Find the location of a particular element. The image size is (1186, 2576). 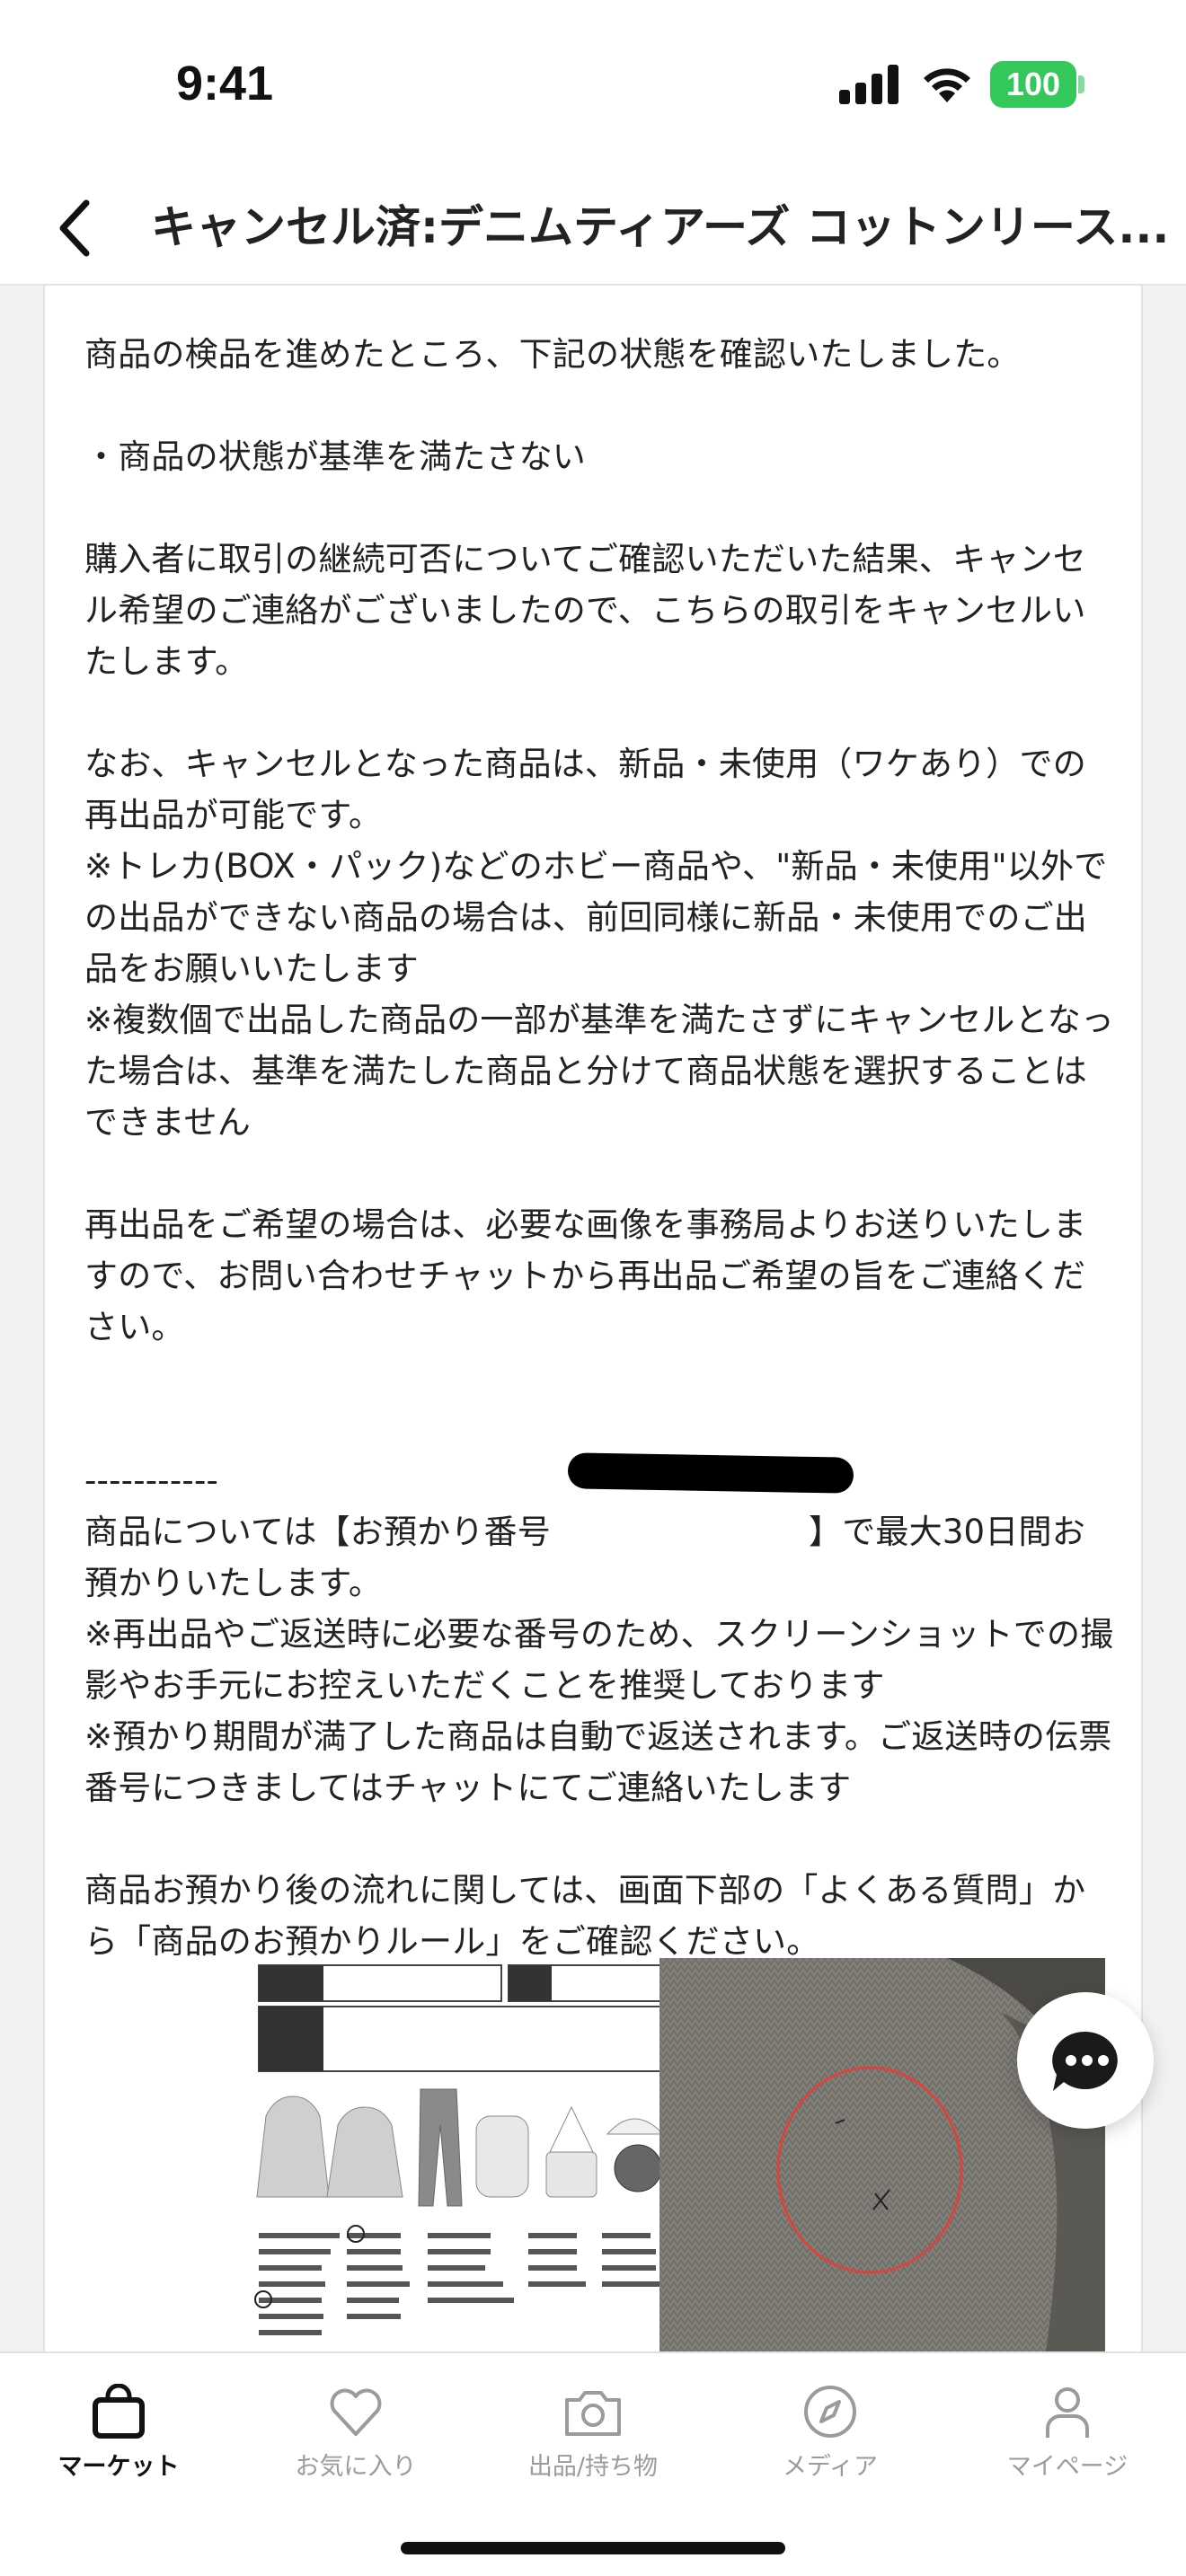

inspection-form-graphic is located at coordinates (459, 2149).